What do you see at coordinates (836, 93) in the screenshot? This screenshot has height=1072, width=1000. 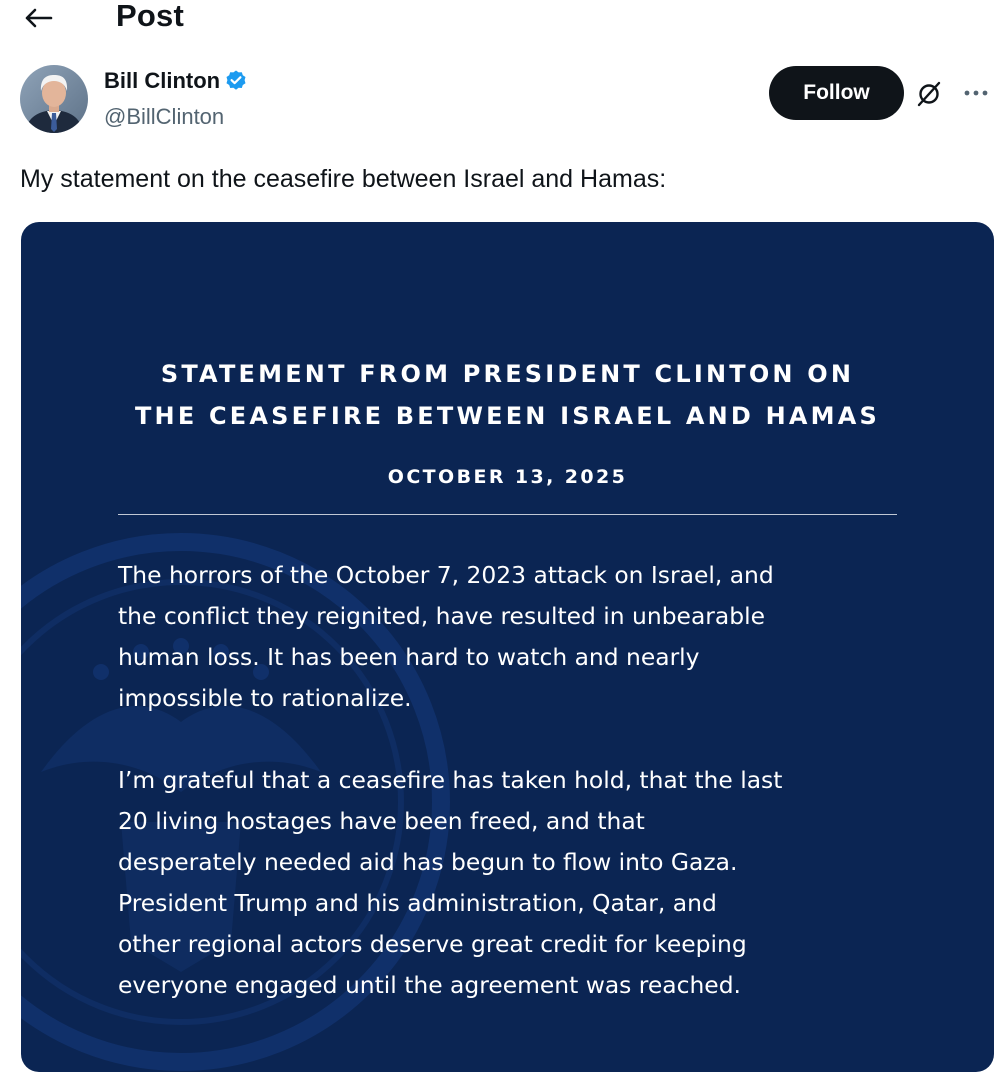 I see `follow-button: Follow` at bounding box center [836, 93].